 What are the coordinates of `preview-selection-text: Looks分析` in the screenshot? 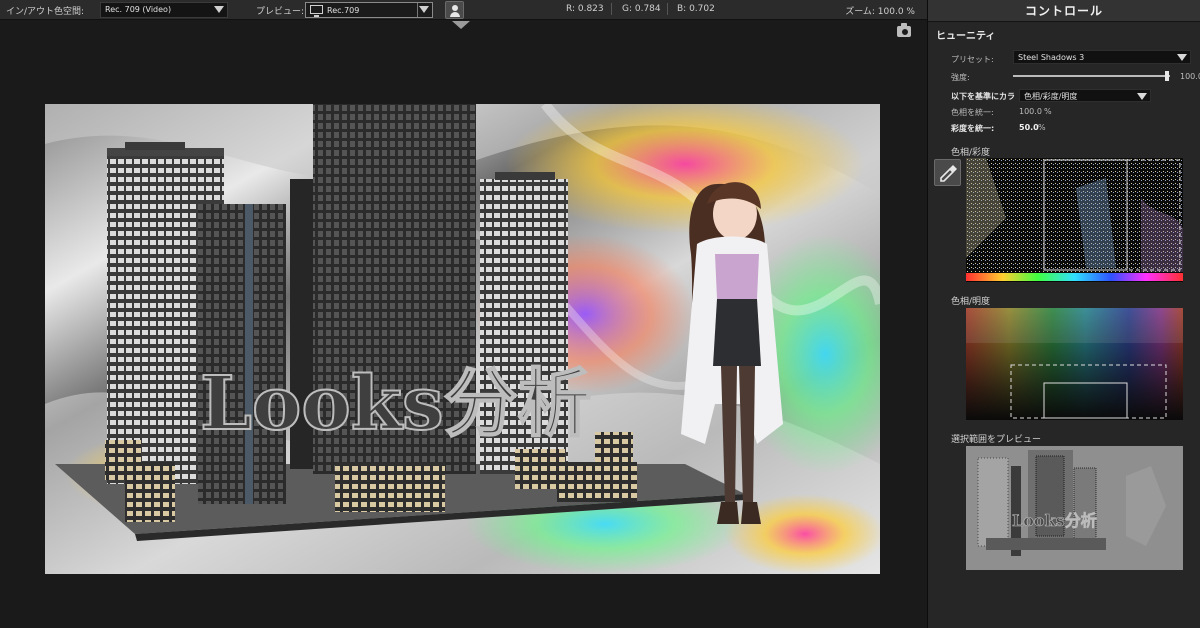 It's located at (1054, 520).